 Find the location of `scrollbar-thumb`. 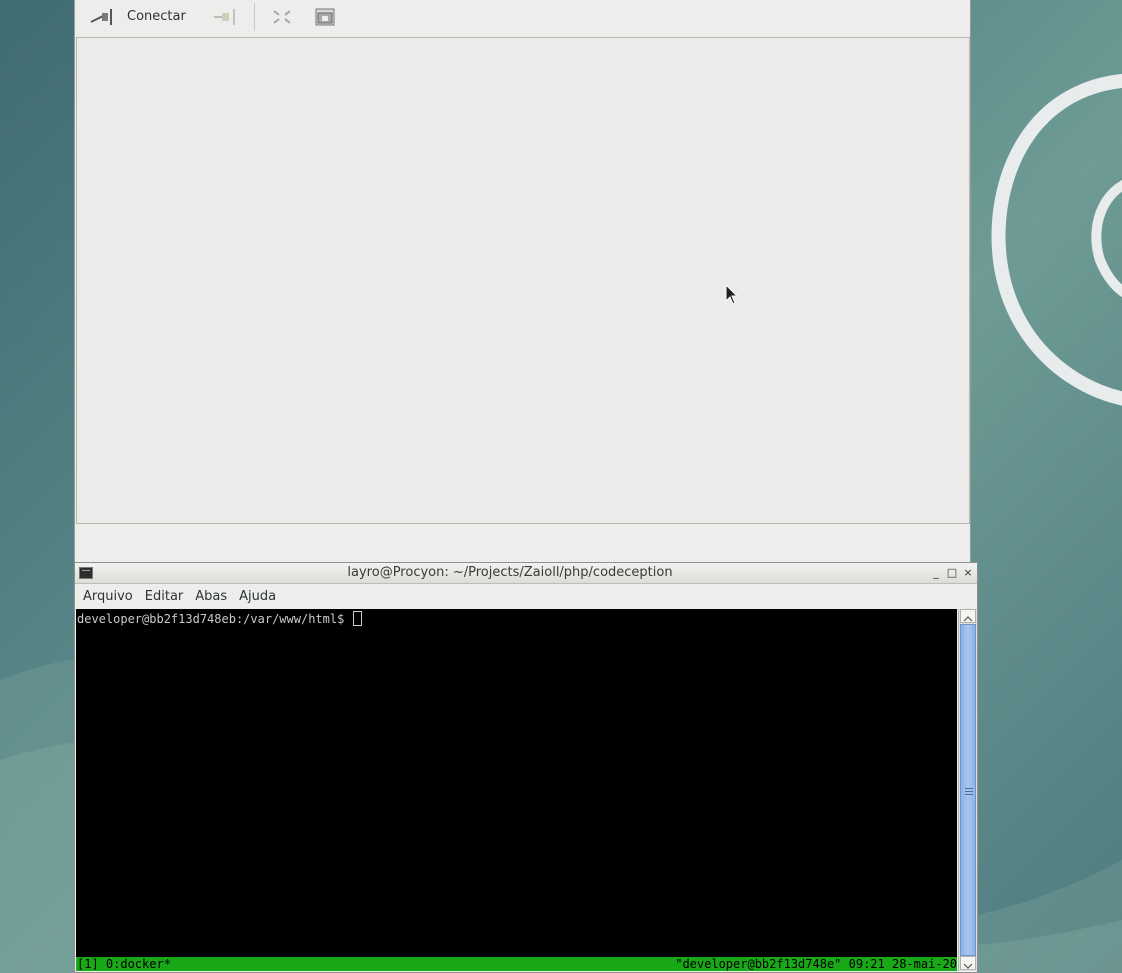

scrollbar-thumb is located at coordinates (968, 790).